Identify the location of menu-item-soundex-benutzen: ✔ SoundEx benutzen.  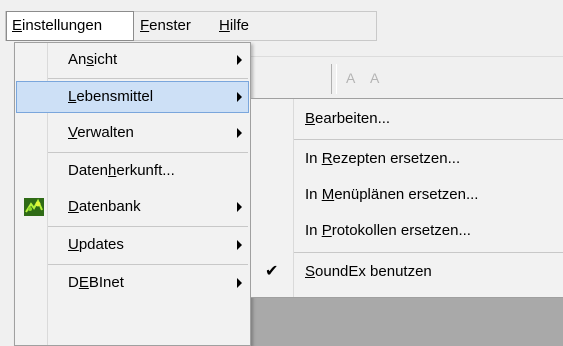
(407, 272).